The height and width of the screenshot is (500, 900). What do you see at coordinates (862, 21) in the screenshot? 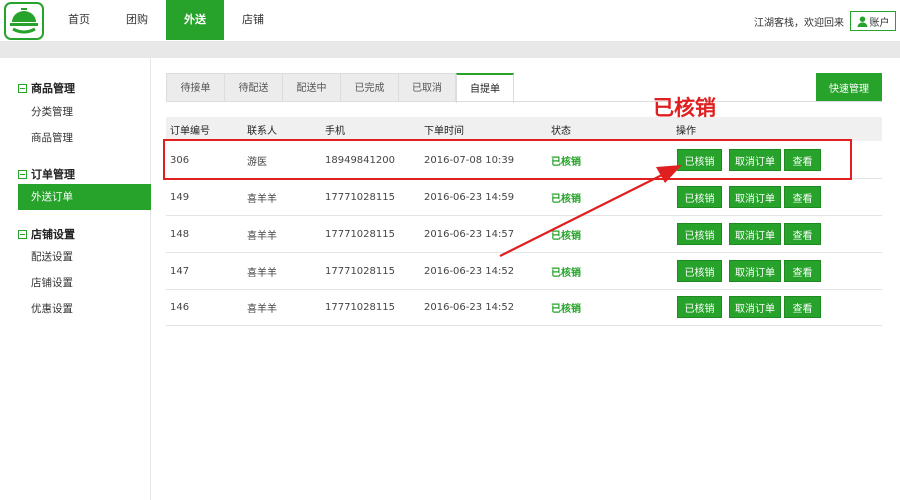
I see `user-icon` at bounding box center [862, 21].